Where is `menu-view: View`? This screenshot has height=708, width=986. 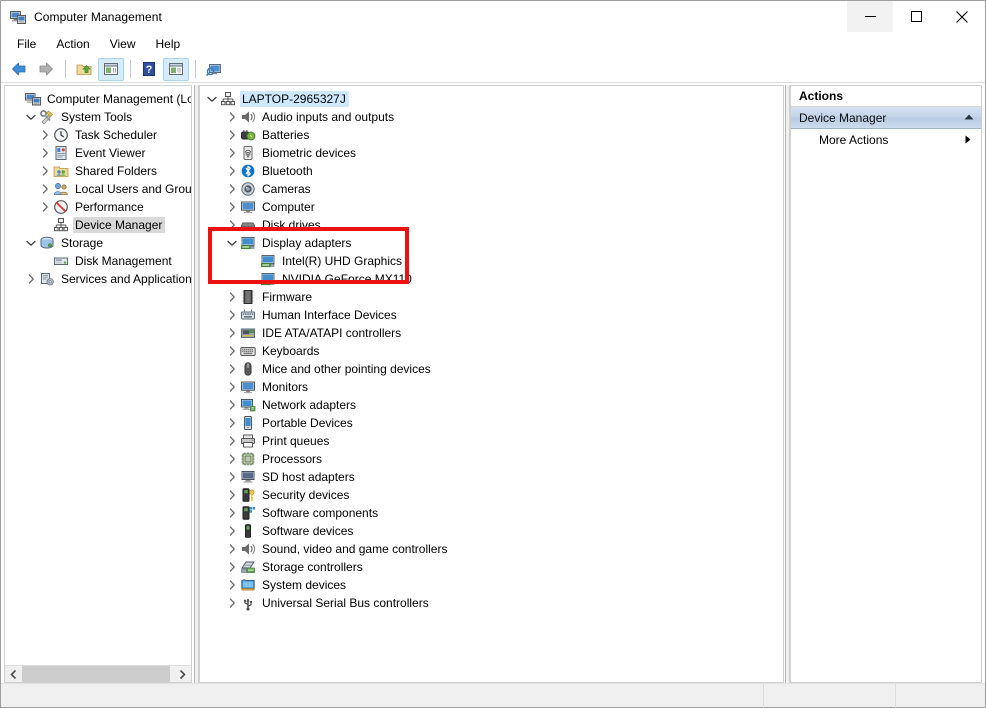
menu-view: View is located at coordinates (123, 44).